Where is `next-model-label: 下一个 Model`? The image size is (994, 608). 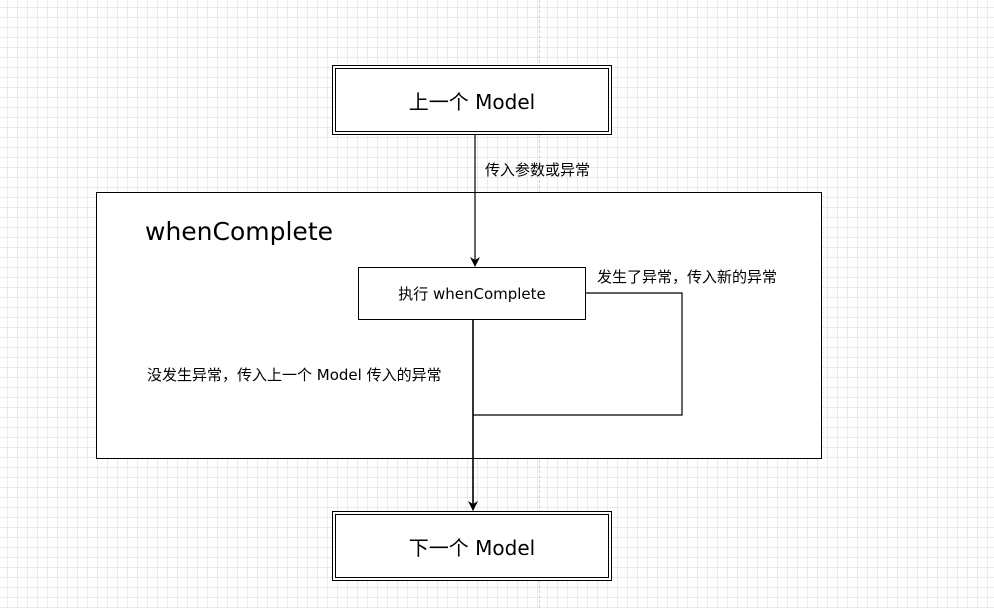 next-model-label: 下一个 Model is located at coordinates (472, 547).